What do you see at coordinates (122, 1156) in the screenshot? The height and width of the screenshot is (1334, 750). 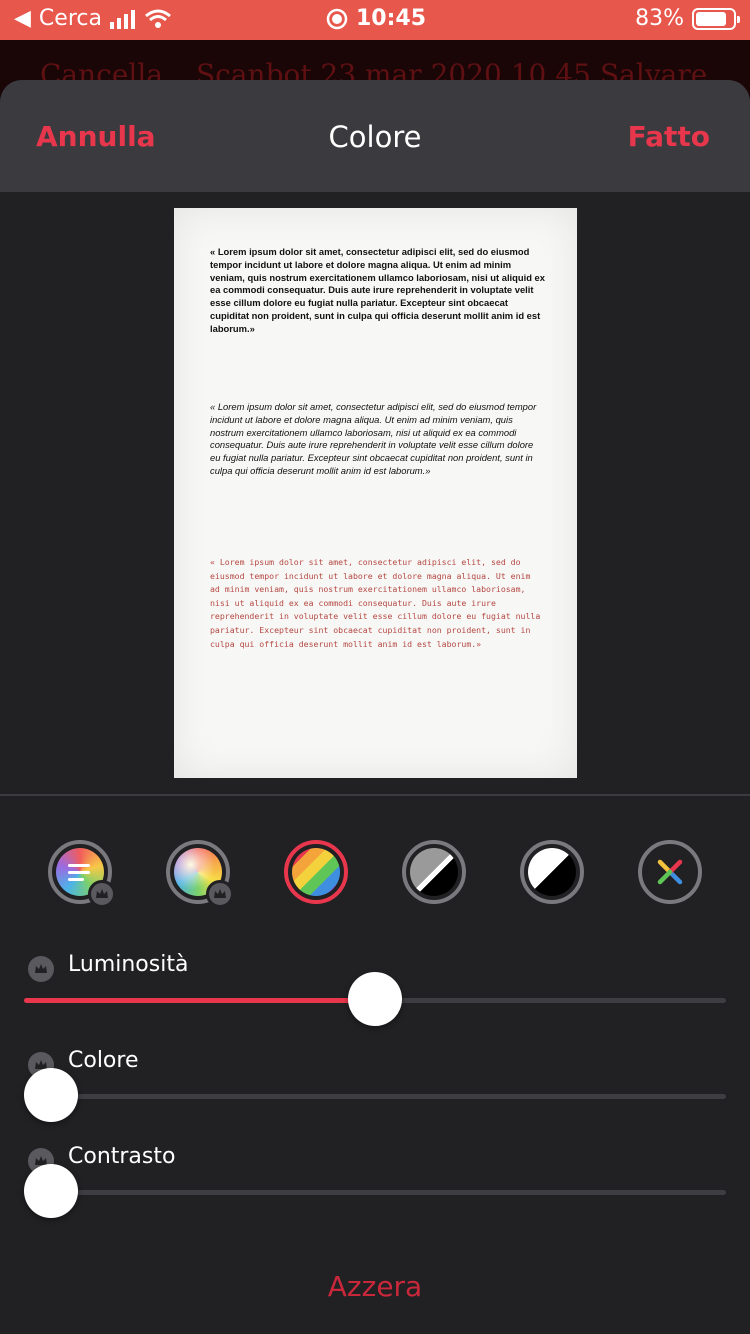 I see `contrast-label: Contrasto` at bounding box center [122, 1156].